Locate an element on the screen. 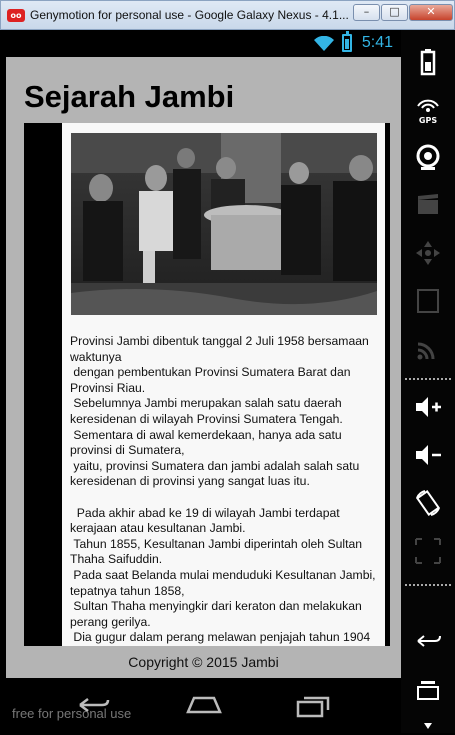 Image resolution: width=455 pixels, height=735 pixels. android-menu-icon is located at coordinates (428, 691).